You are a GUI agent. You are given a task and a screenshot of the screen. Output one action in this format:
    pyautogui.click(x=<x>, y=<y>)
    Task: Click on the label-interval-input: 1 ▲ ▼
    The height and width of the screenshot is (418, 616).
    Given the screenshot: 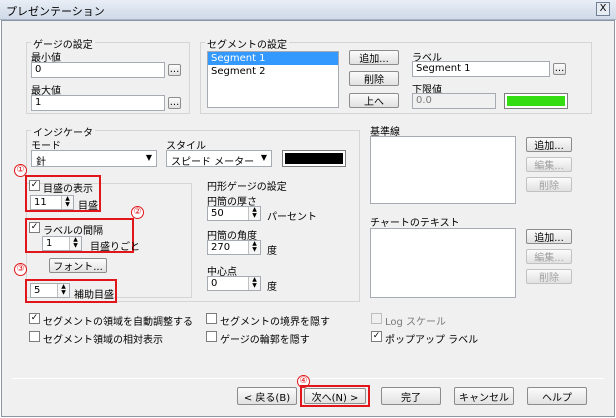 What is the action you would take?
    pyautogui.click(x=62, y=243)
    